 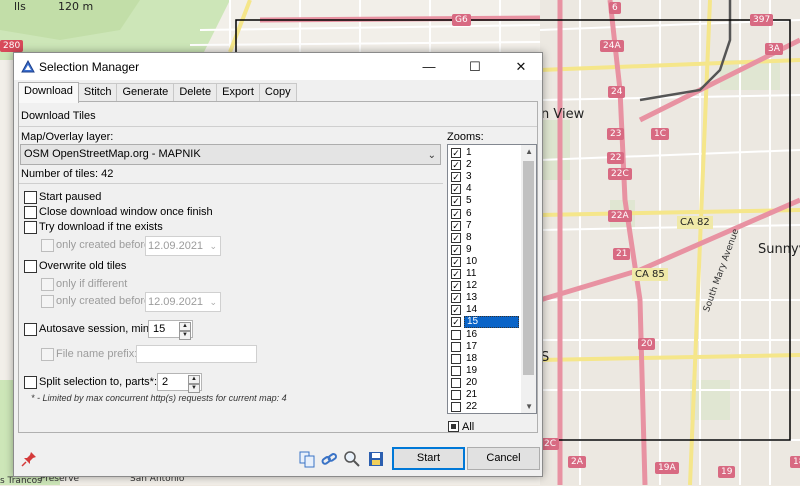 What do you see at coordinates (486, 214) in the screenshot?
I see `zoom-item-6: ✓ 6` at bounding box center [486, 214].